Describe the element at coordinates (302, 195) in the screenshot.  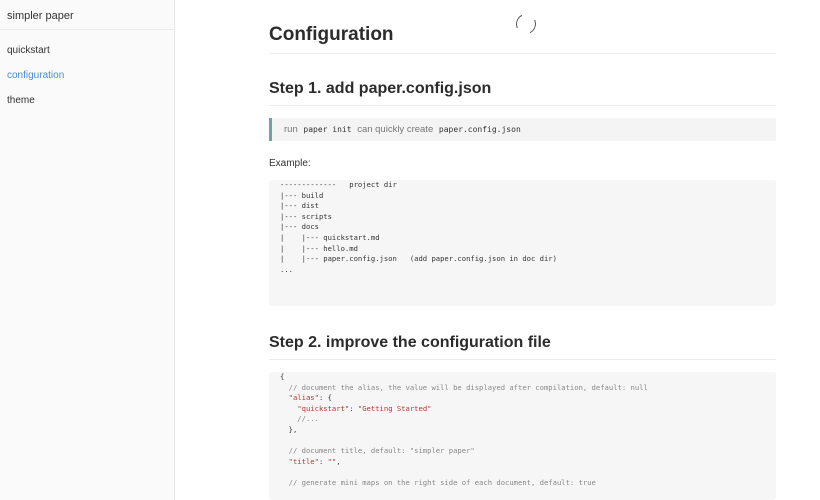
I see `code-line: |--- build` at that location.